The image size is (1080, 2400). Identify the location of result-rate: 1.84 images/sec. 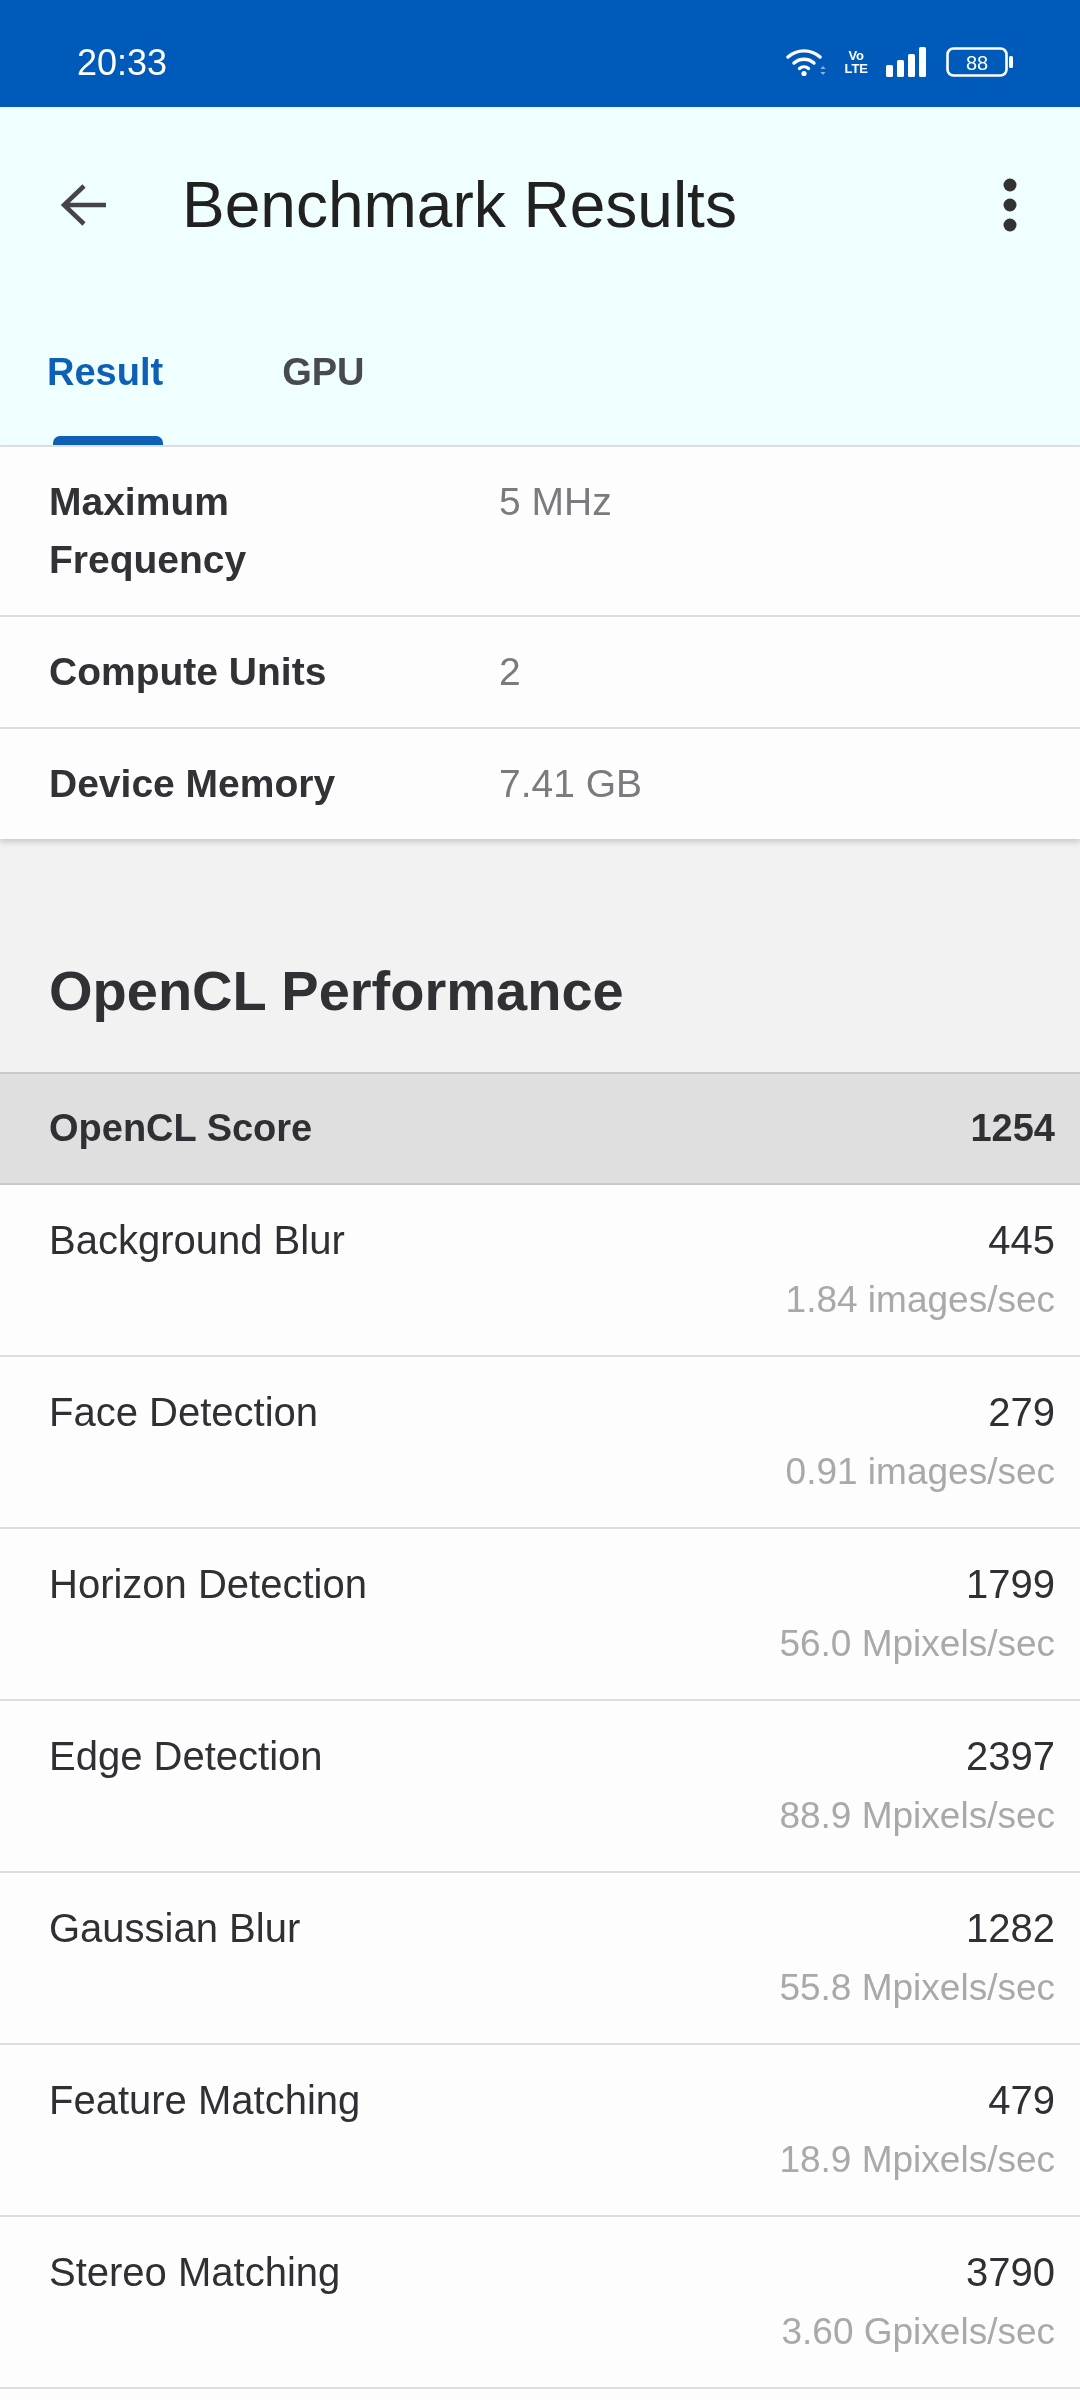
(920, 1300).